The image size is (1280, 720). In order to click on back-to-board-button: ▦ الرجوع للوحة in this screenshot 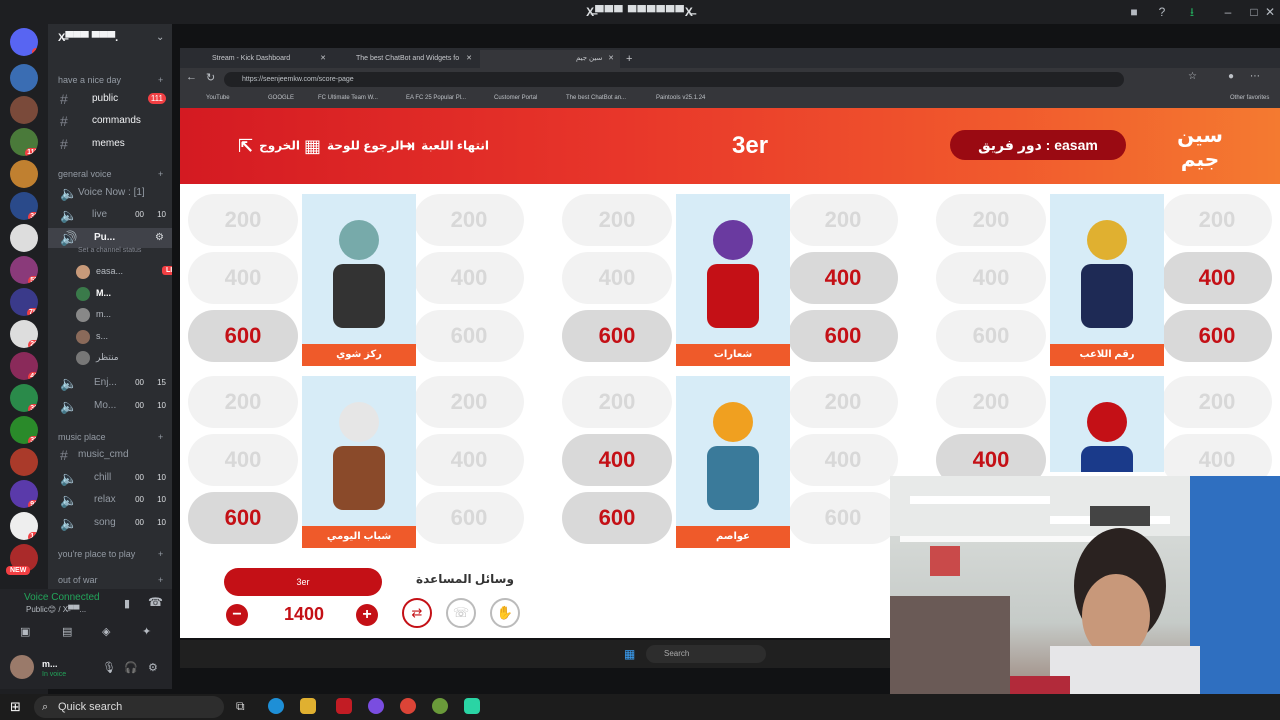, I will do `click(354, 146)`.